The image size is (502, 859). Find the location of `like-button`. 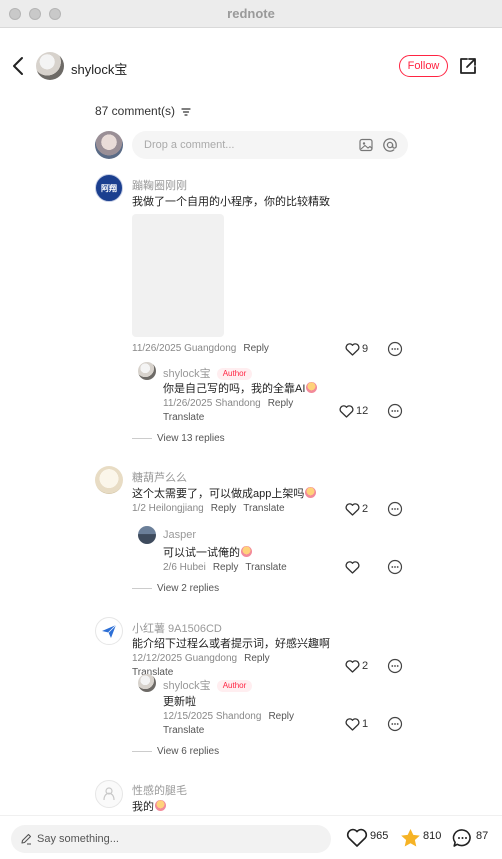

like-button is located at coordinates (353, 567).